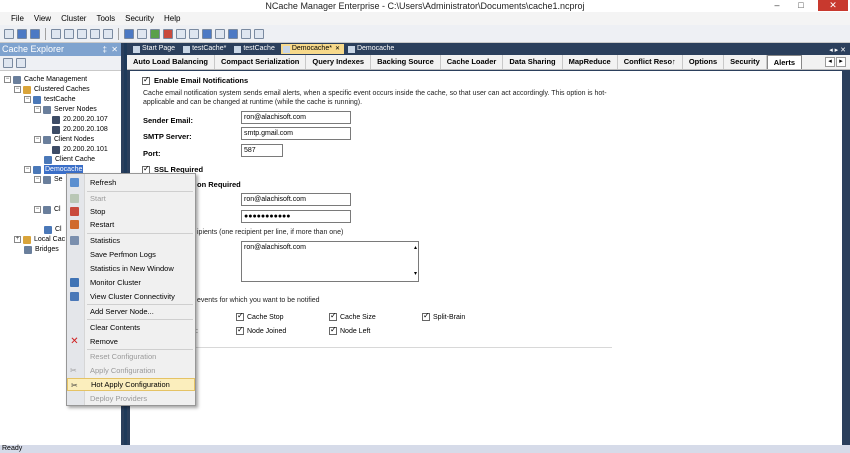 The image size is (850, 453). Describe the element at coordinates (64, 139) in the screenshot. I see `tree-node-client-nodes: − Client Nodes` at that location.